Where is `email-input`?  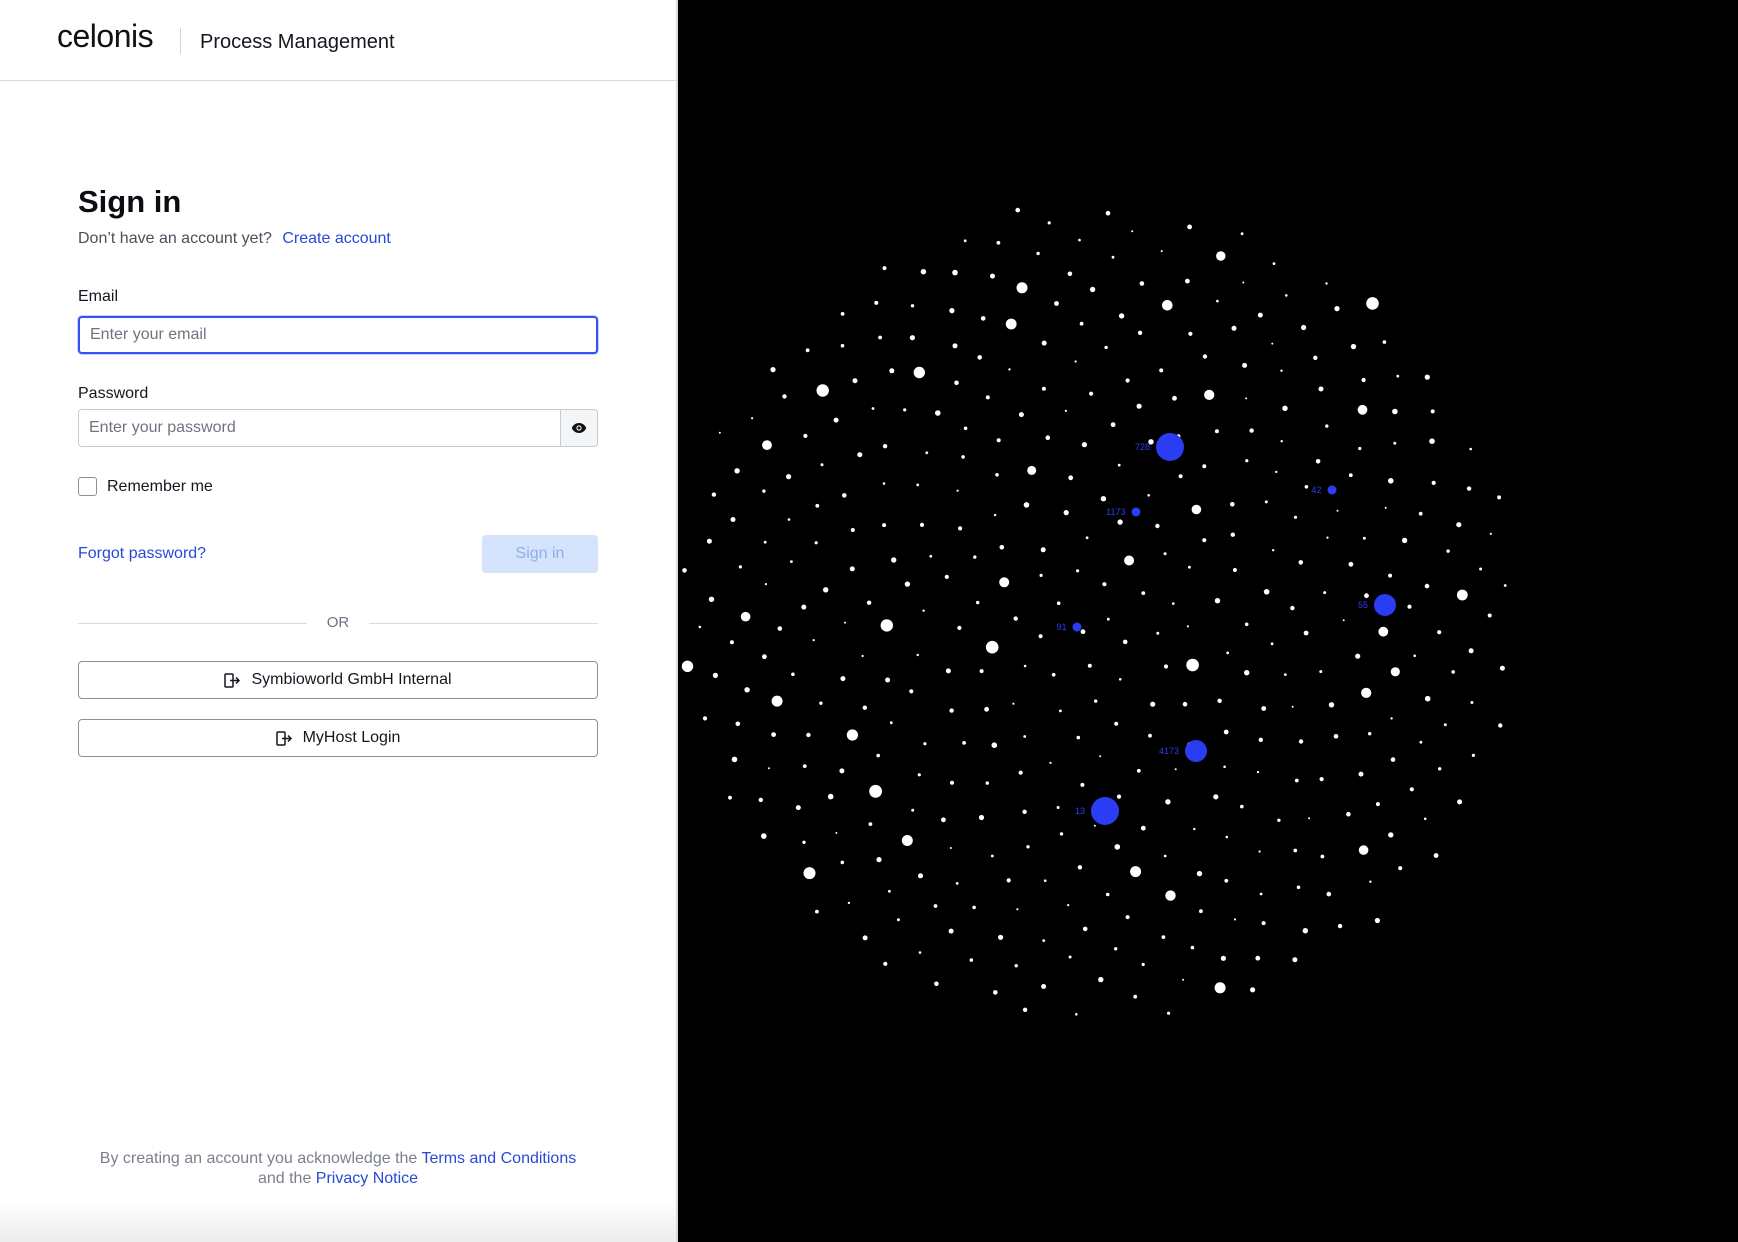
email-input is located at coordinates (338, 335).